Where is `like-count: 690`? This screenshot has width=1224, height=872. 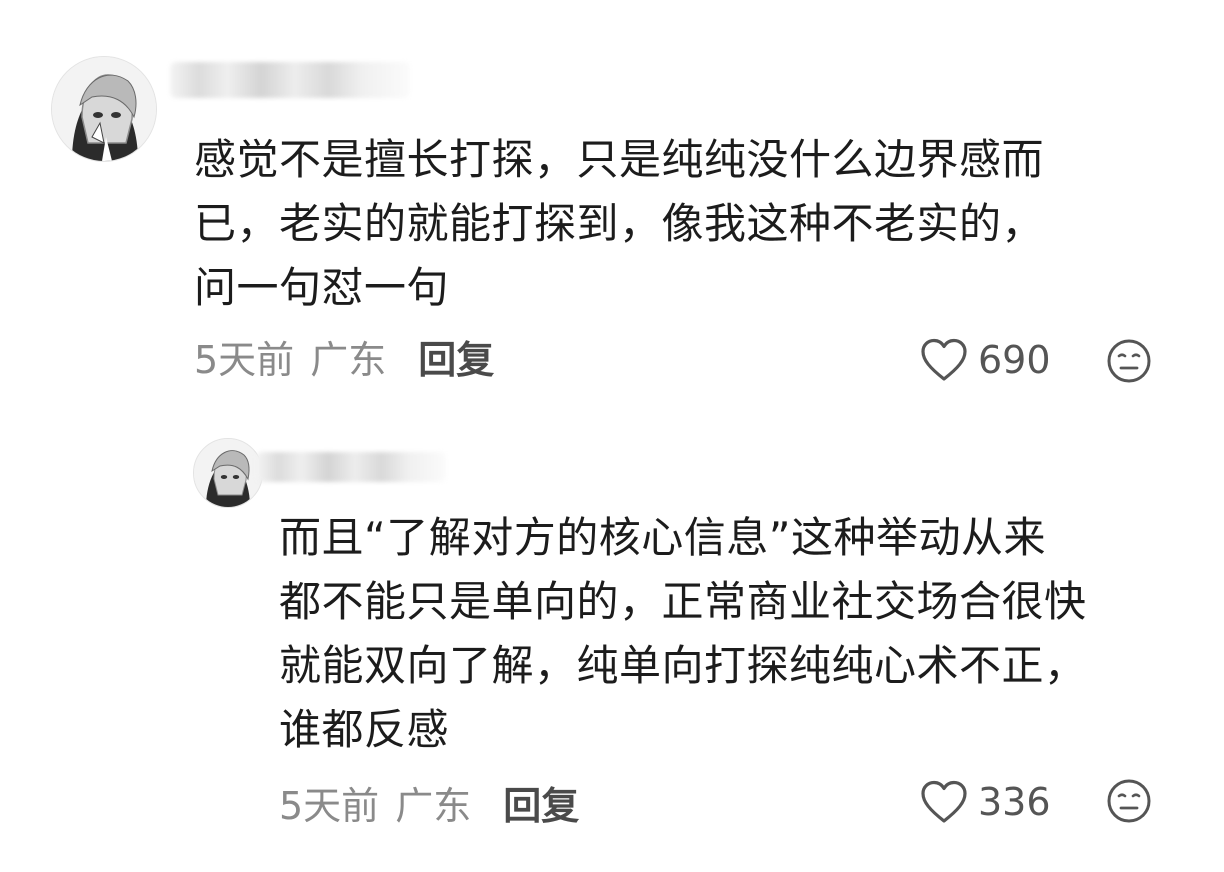 like-count: 690 is located at coordinates (1014, 360).